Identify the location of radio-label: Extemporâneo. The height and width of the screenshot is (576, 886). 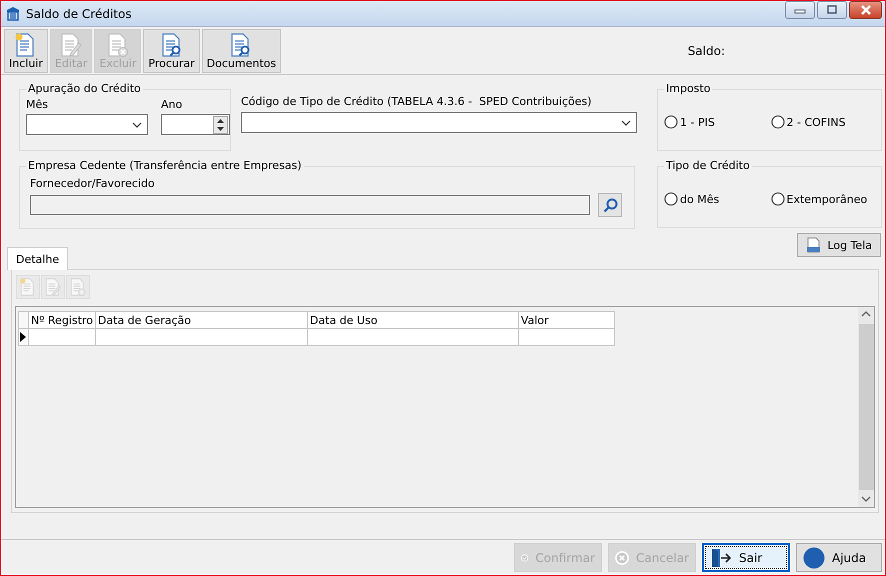
(827, 199).